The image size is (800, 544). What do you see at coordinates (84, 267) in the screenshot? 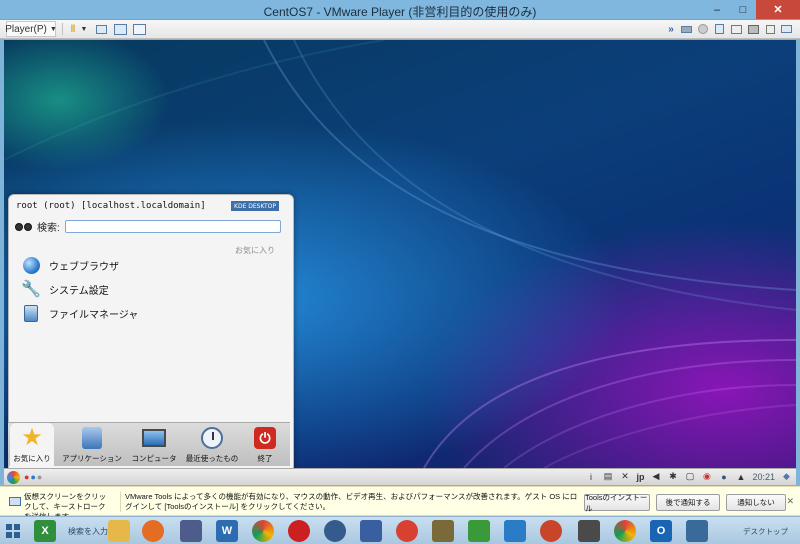
I see `menu-item-label: ウェブブラウザ` at bounding box center [84, 267].